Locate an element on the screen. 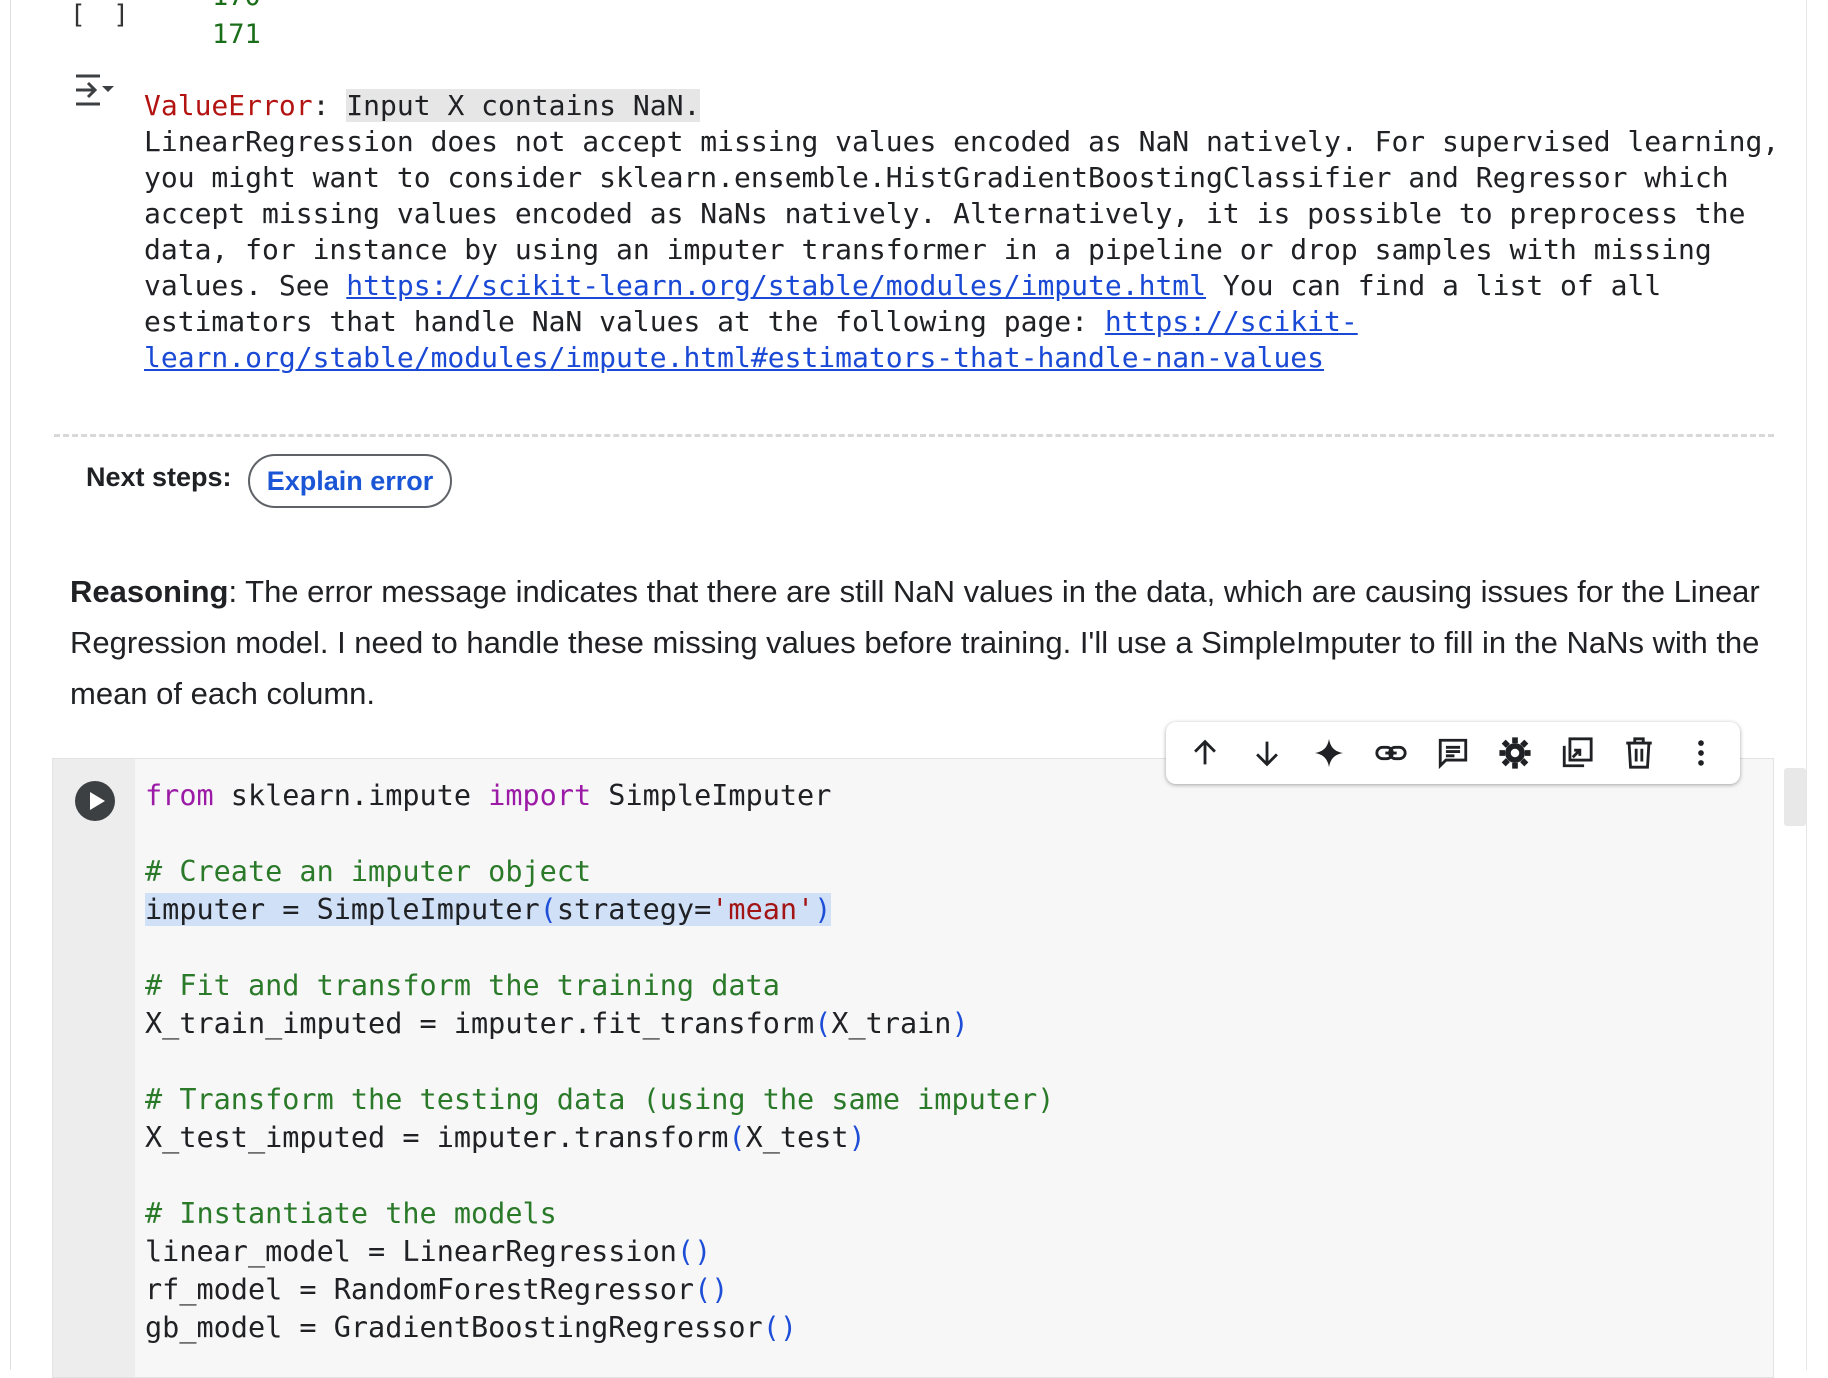 This screenshot has width=1828, height=1378. code-line-selected: imputer = SimpleImputer(strategy='mean') is located at coordinates (488, 909).